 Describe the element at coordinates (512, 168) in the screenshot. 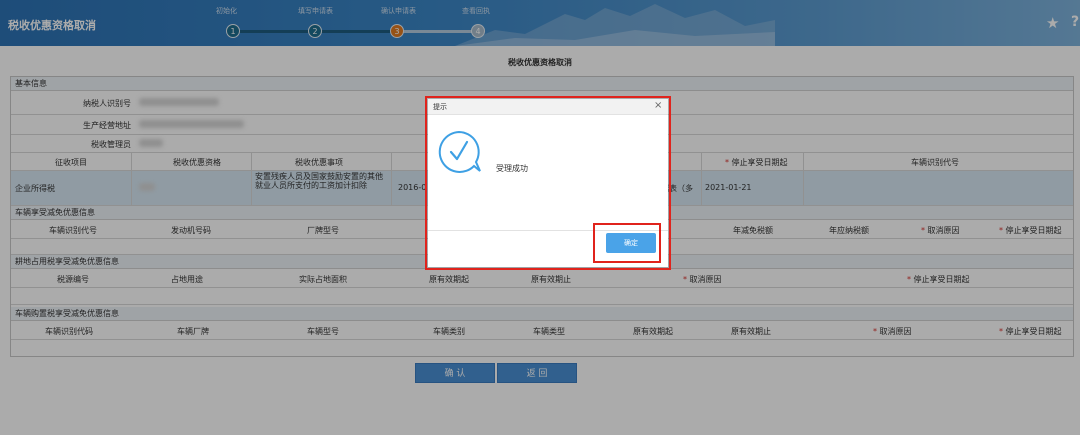

I see `dialog-message: 受理成功` at that location.